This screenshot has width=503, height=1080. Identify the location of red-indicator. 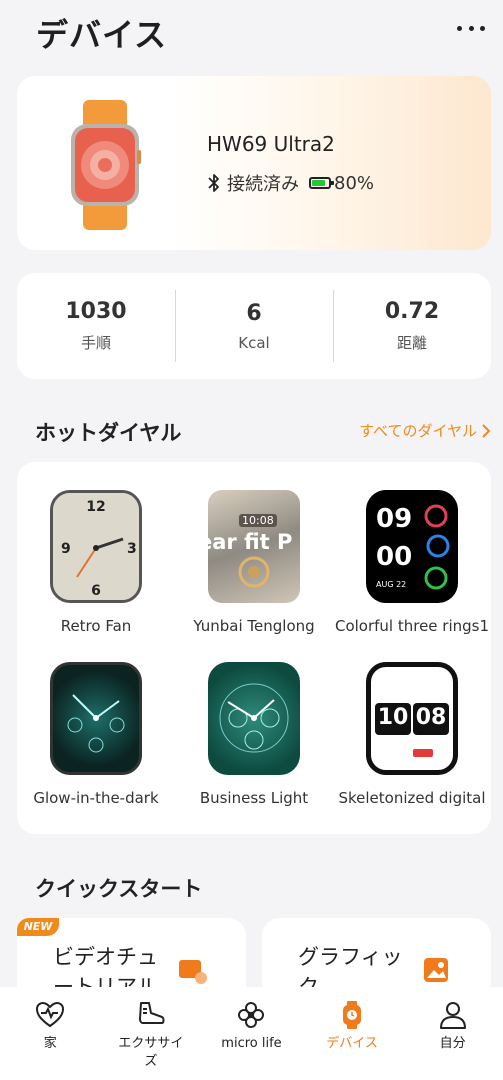
(423, 753).